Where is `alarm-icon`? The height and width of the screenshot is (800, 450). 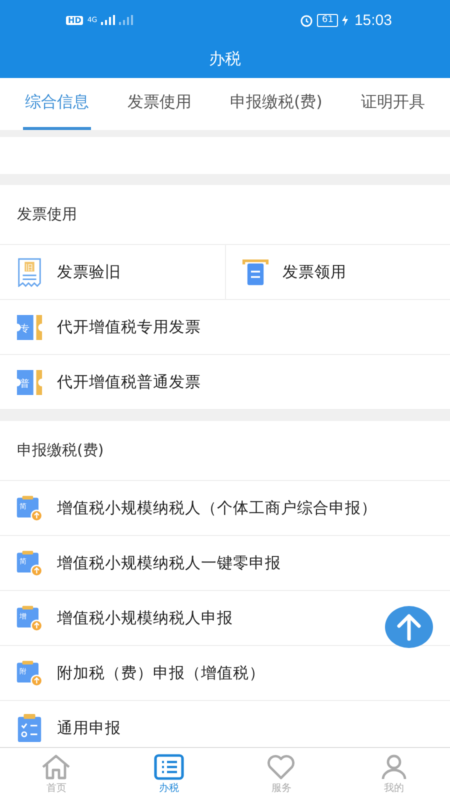 alarm-icon is located at coordinates (306, 20).